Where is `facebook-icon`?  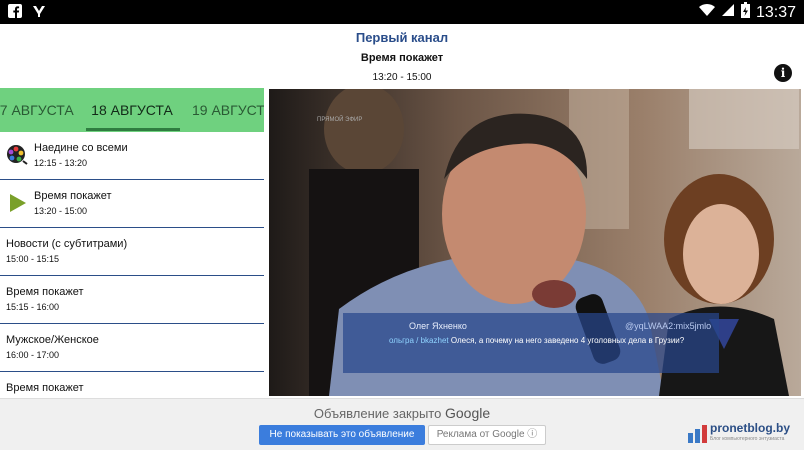 facebook-icon is located at coordinates (15, 11).